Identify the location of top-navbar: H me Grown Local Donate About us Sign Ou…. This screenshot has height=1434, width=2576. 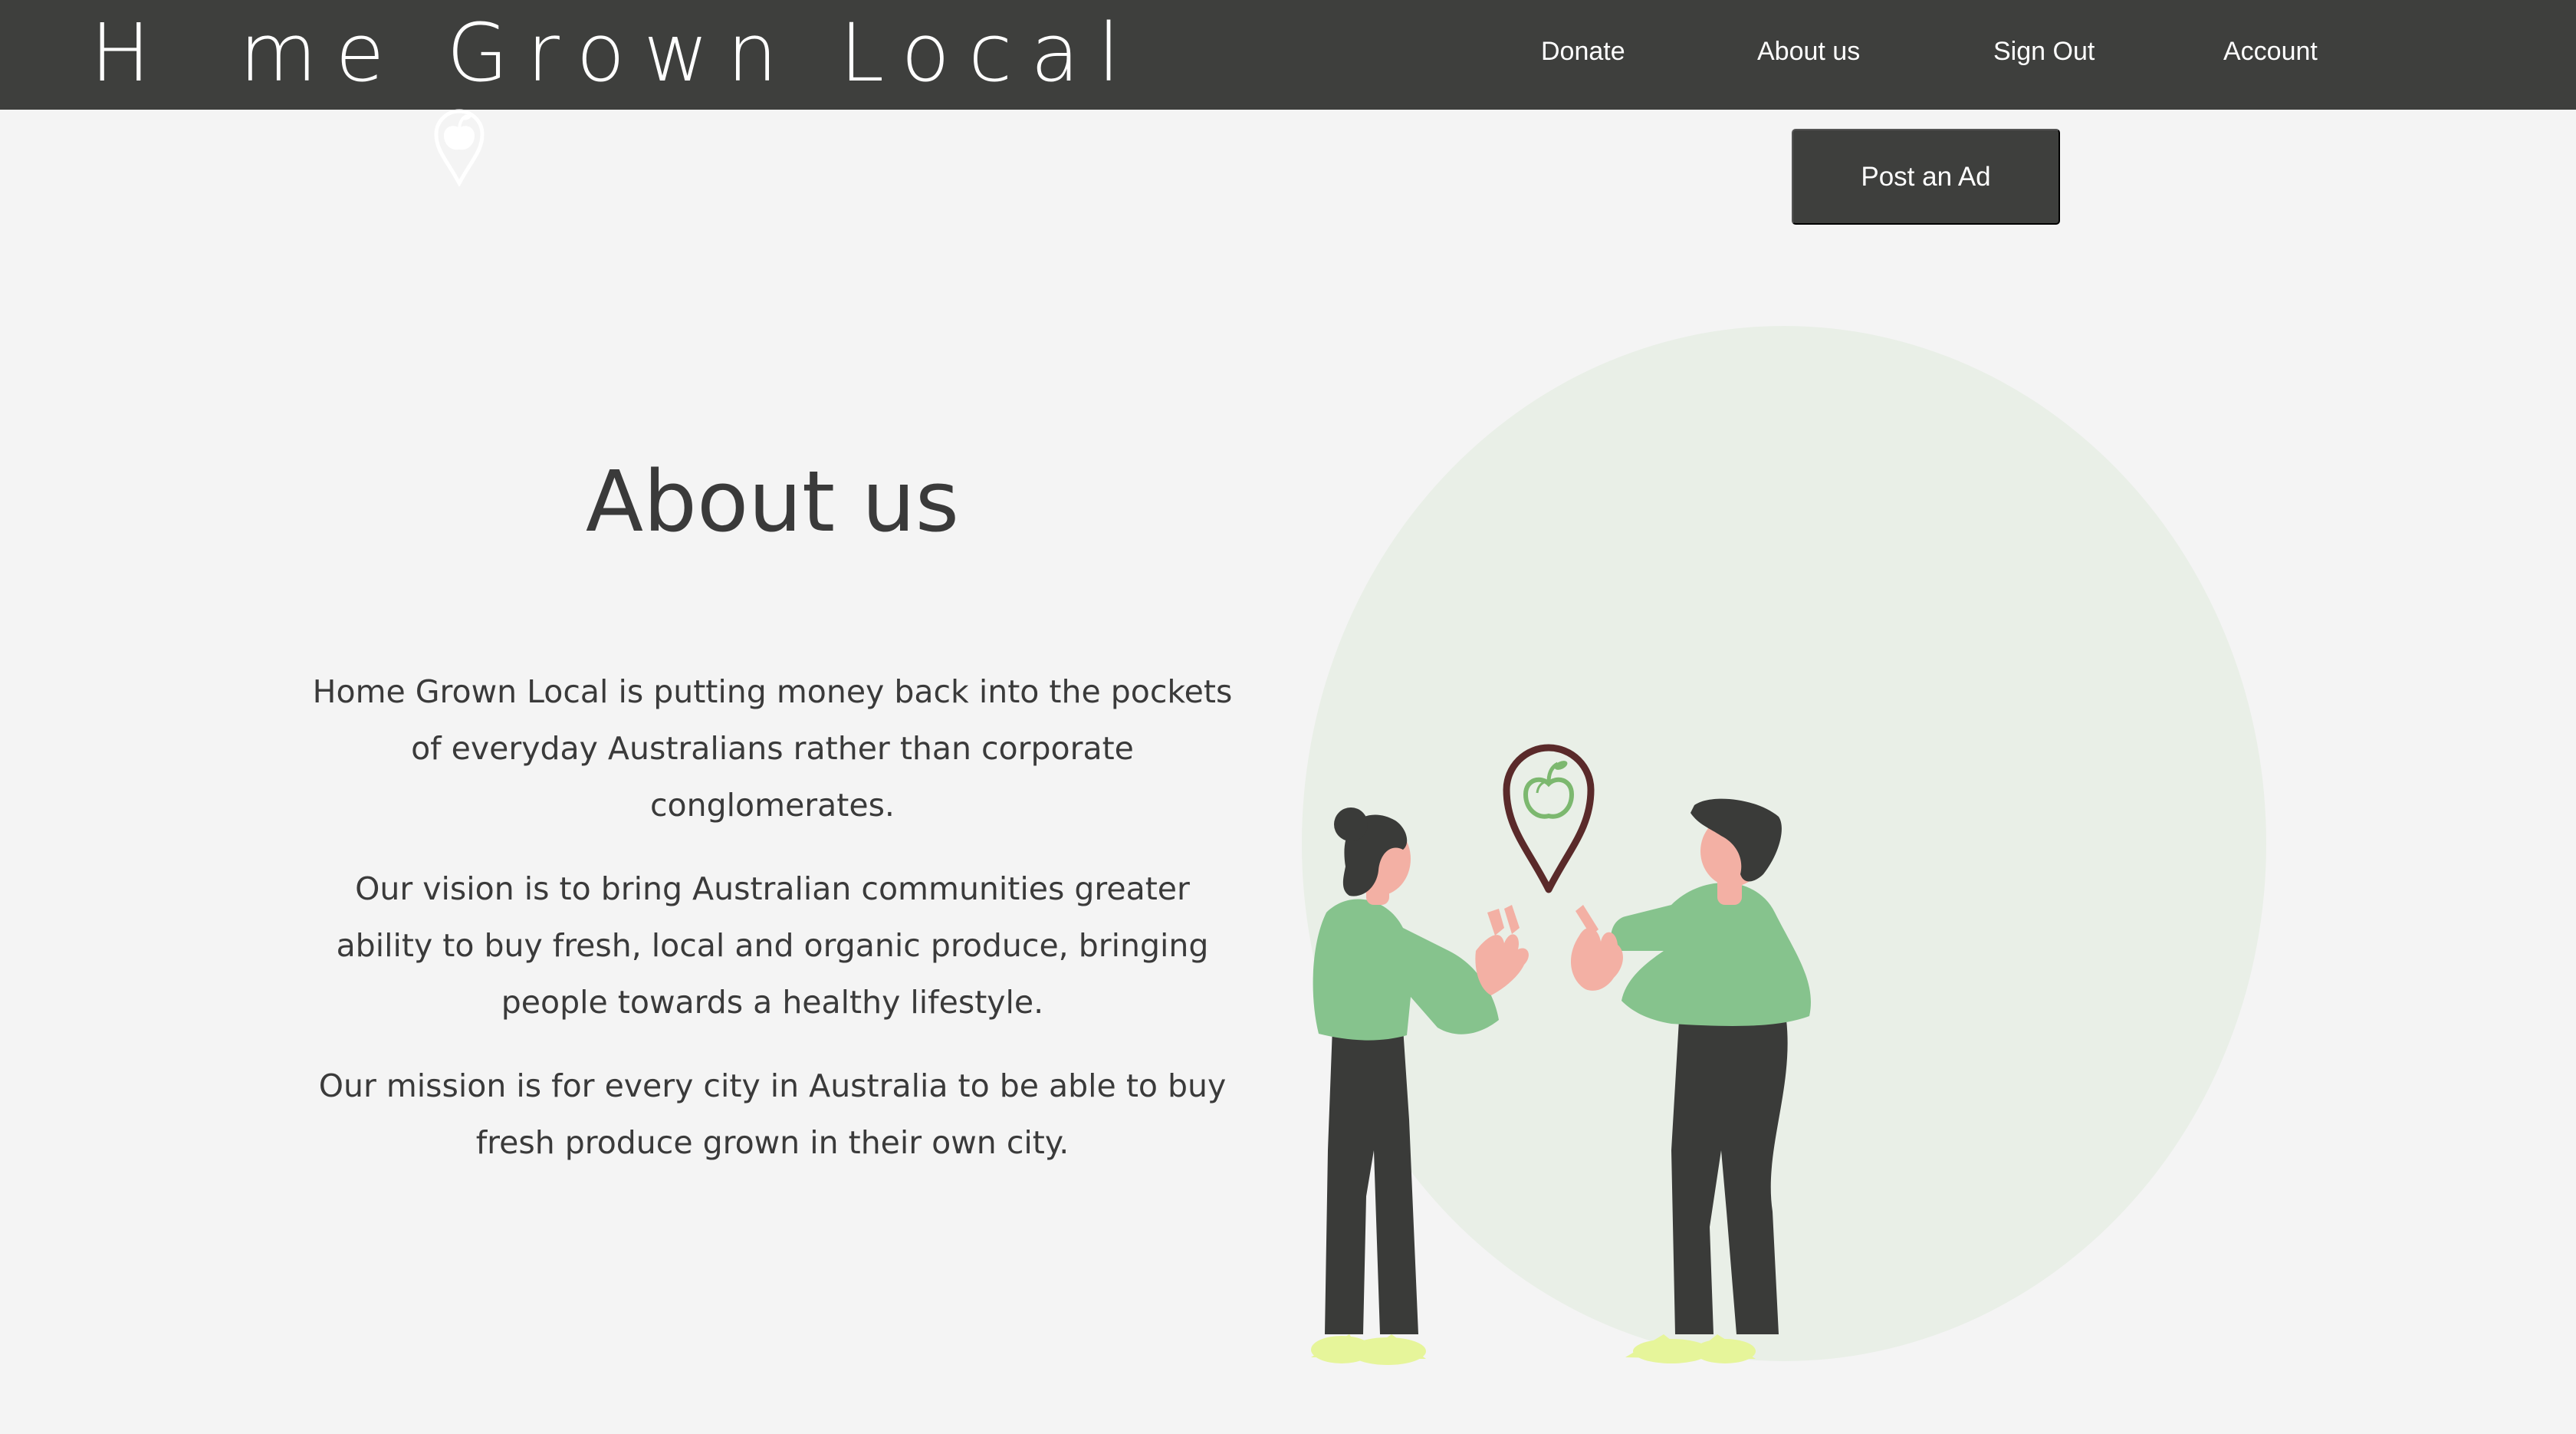
(1288, 94).